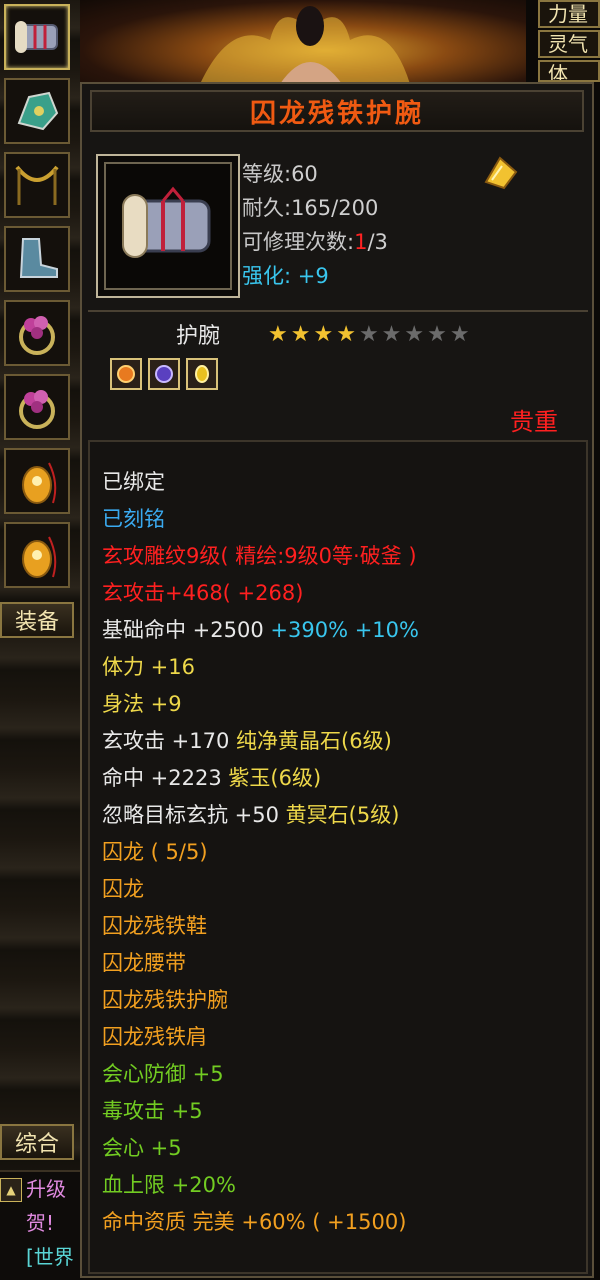 The image size is (600, 1280). What do you see at coordinates (315, 242) in the screenshot?
I see `item-repair-count: 可修理次数:1/3` at bounding box center [315, 242].